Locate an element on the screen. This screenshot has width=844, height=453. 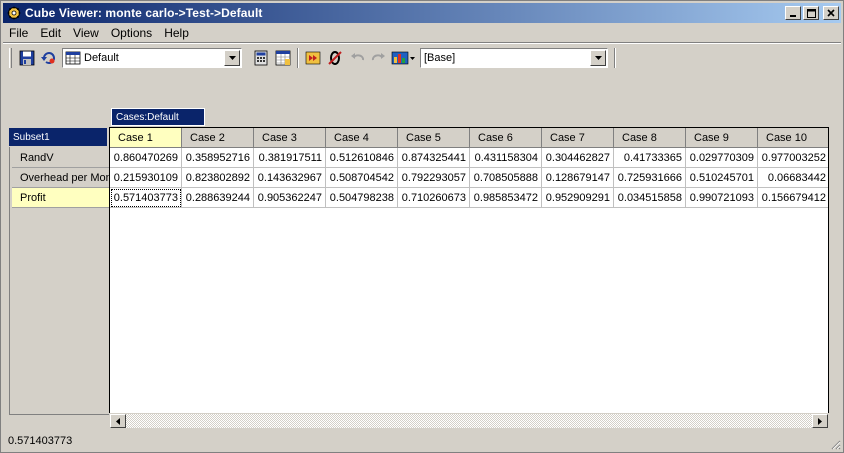
grid-cell: 0.156679412 is located at coordinates (793, 198).